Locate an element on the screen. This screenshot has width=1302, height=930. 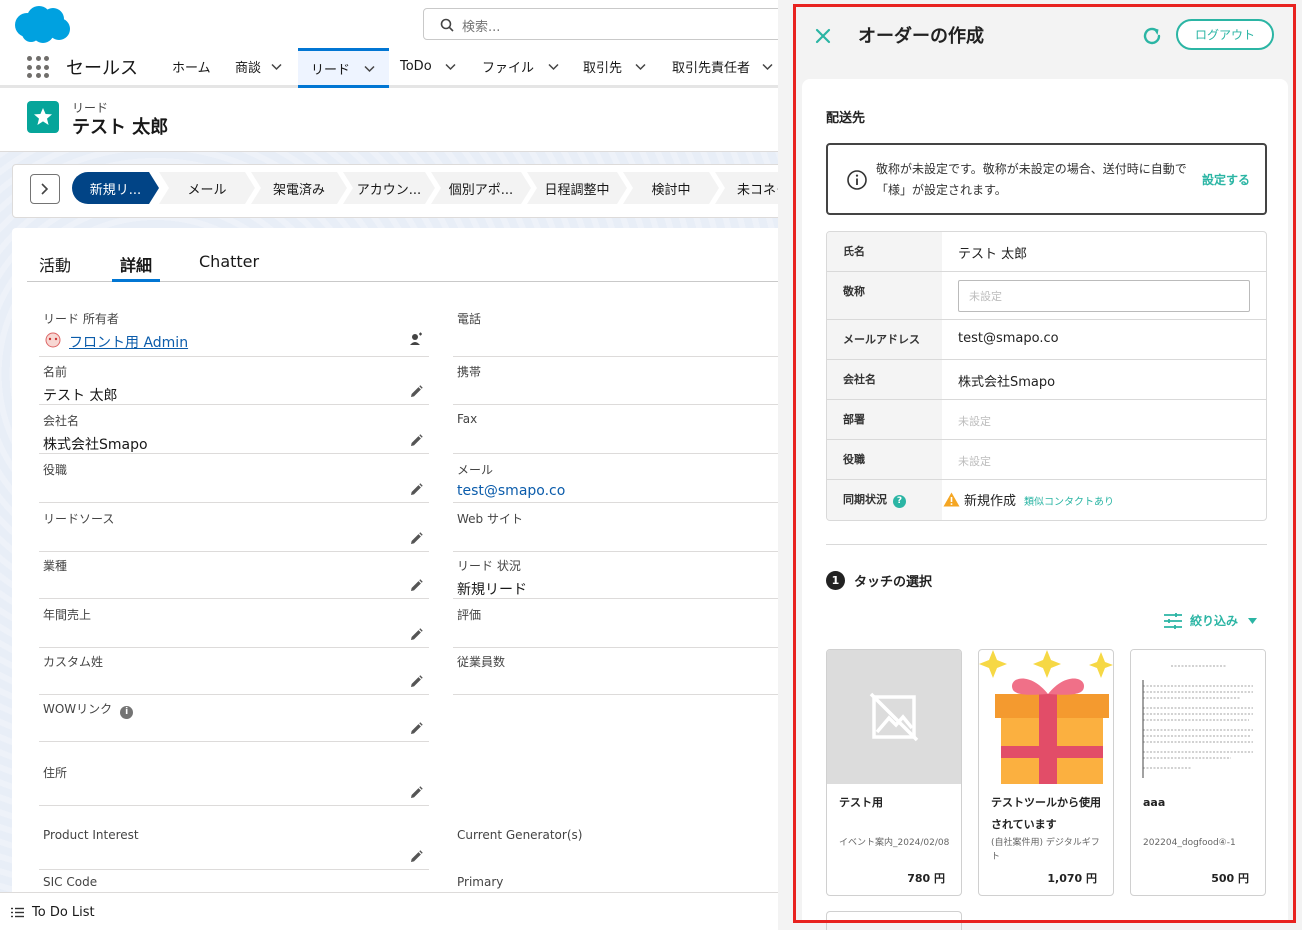
field-annual-revenue: 年間売上 is located at coordinates (234, 624).